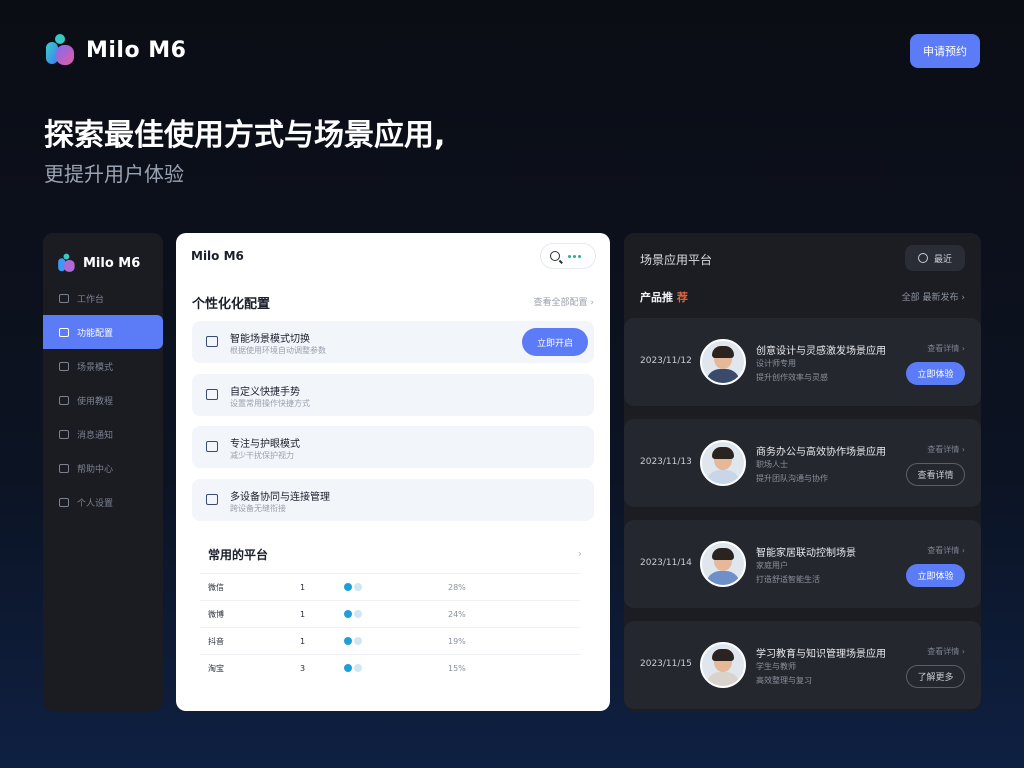 The height and width of the screenshot is (768, 1024). Describe the element at coordinates (933, 296) in the screenshot. I see `recommend-links: 全部 最新发布 ›` at that location.